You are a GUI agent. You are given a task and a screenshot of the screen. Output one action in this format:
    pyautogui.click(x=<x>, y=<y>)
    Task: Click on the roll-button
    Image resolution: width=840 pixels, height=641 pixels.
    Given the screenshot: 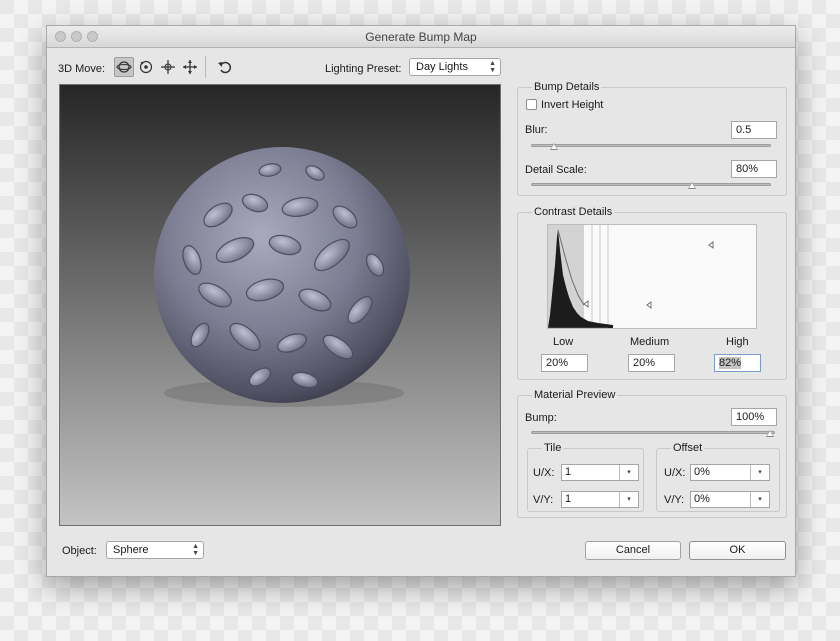 What is the action you would take?
    pyautogui.click(x=146, y=67)
    